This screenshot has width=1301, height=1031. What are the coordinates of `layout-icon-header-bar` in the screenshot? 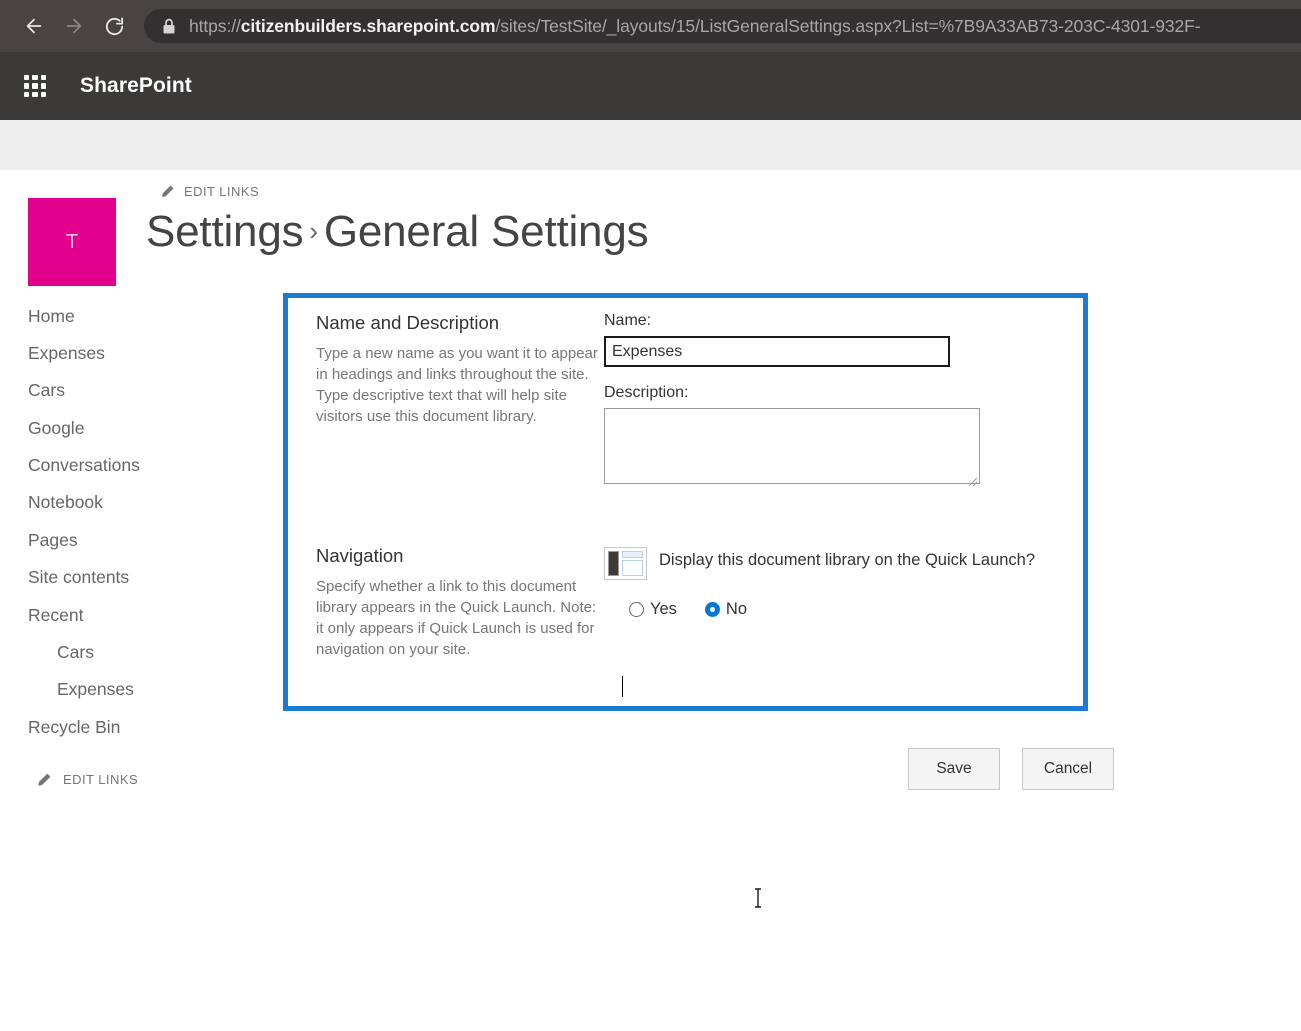 It's located at (632, 554).